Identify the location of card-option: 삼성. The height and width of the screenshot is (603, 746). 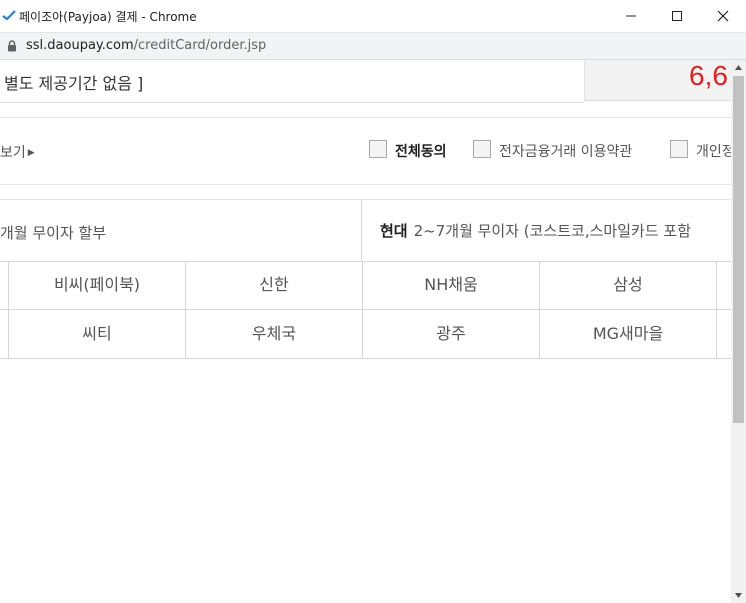
(628, 285).